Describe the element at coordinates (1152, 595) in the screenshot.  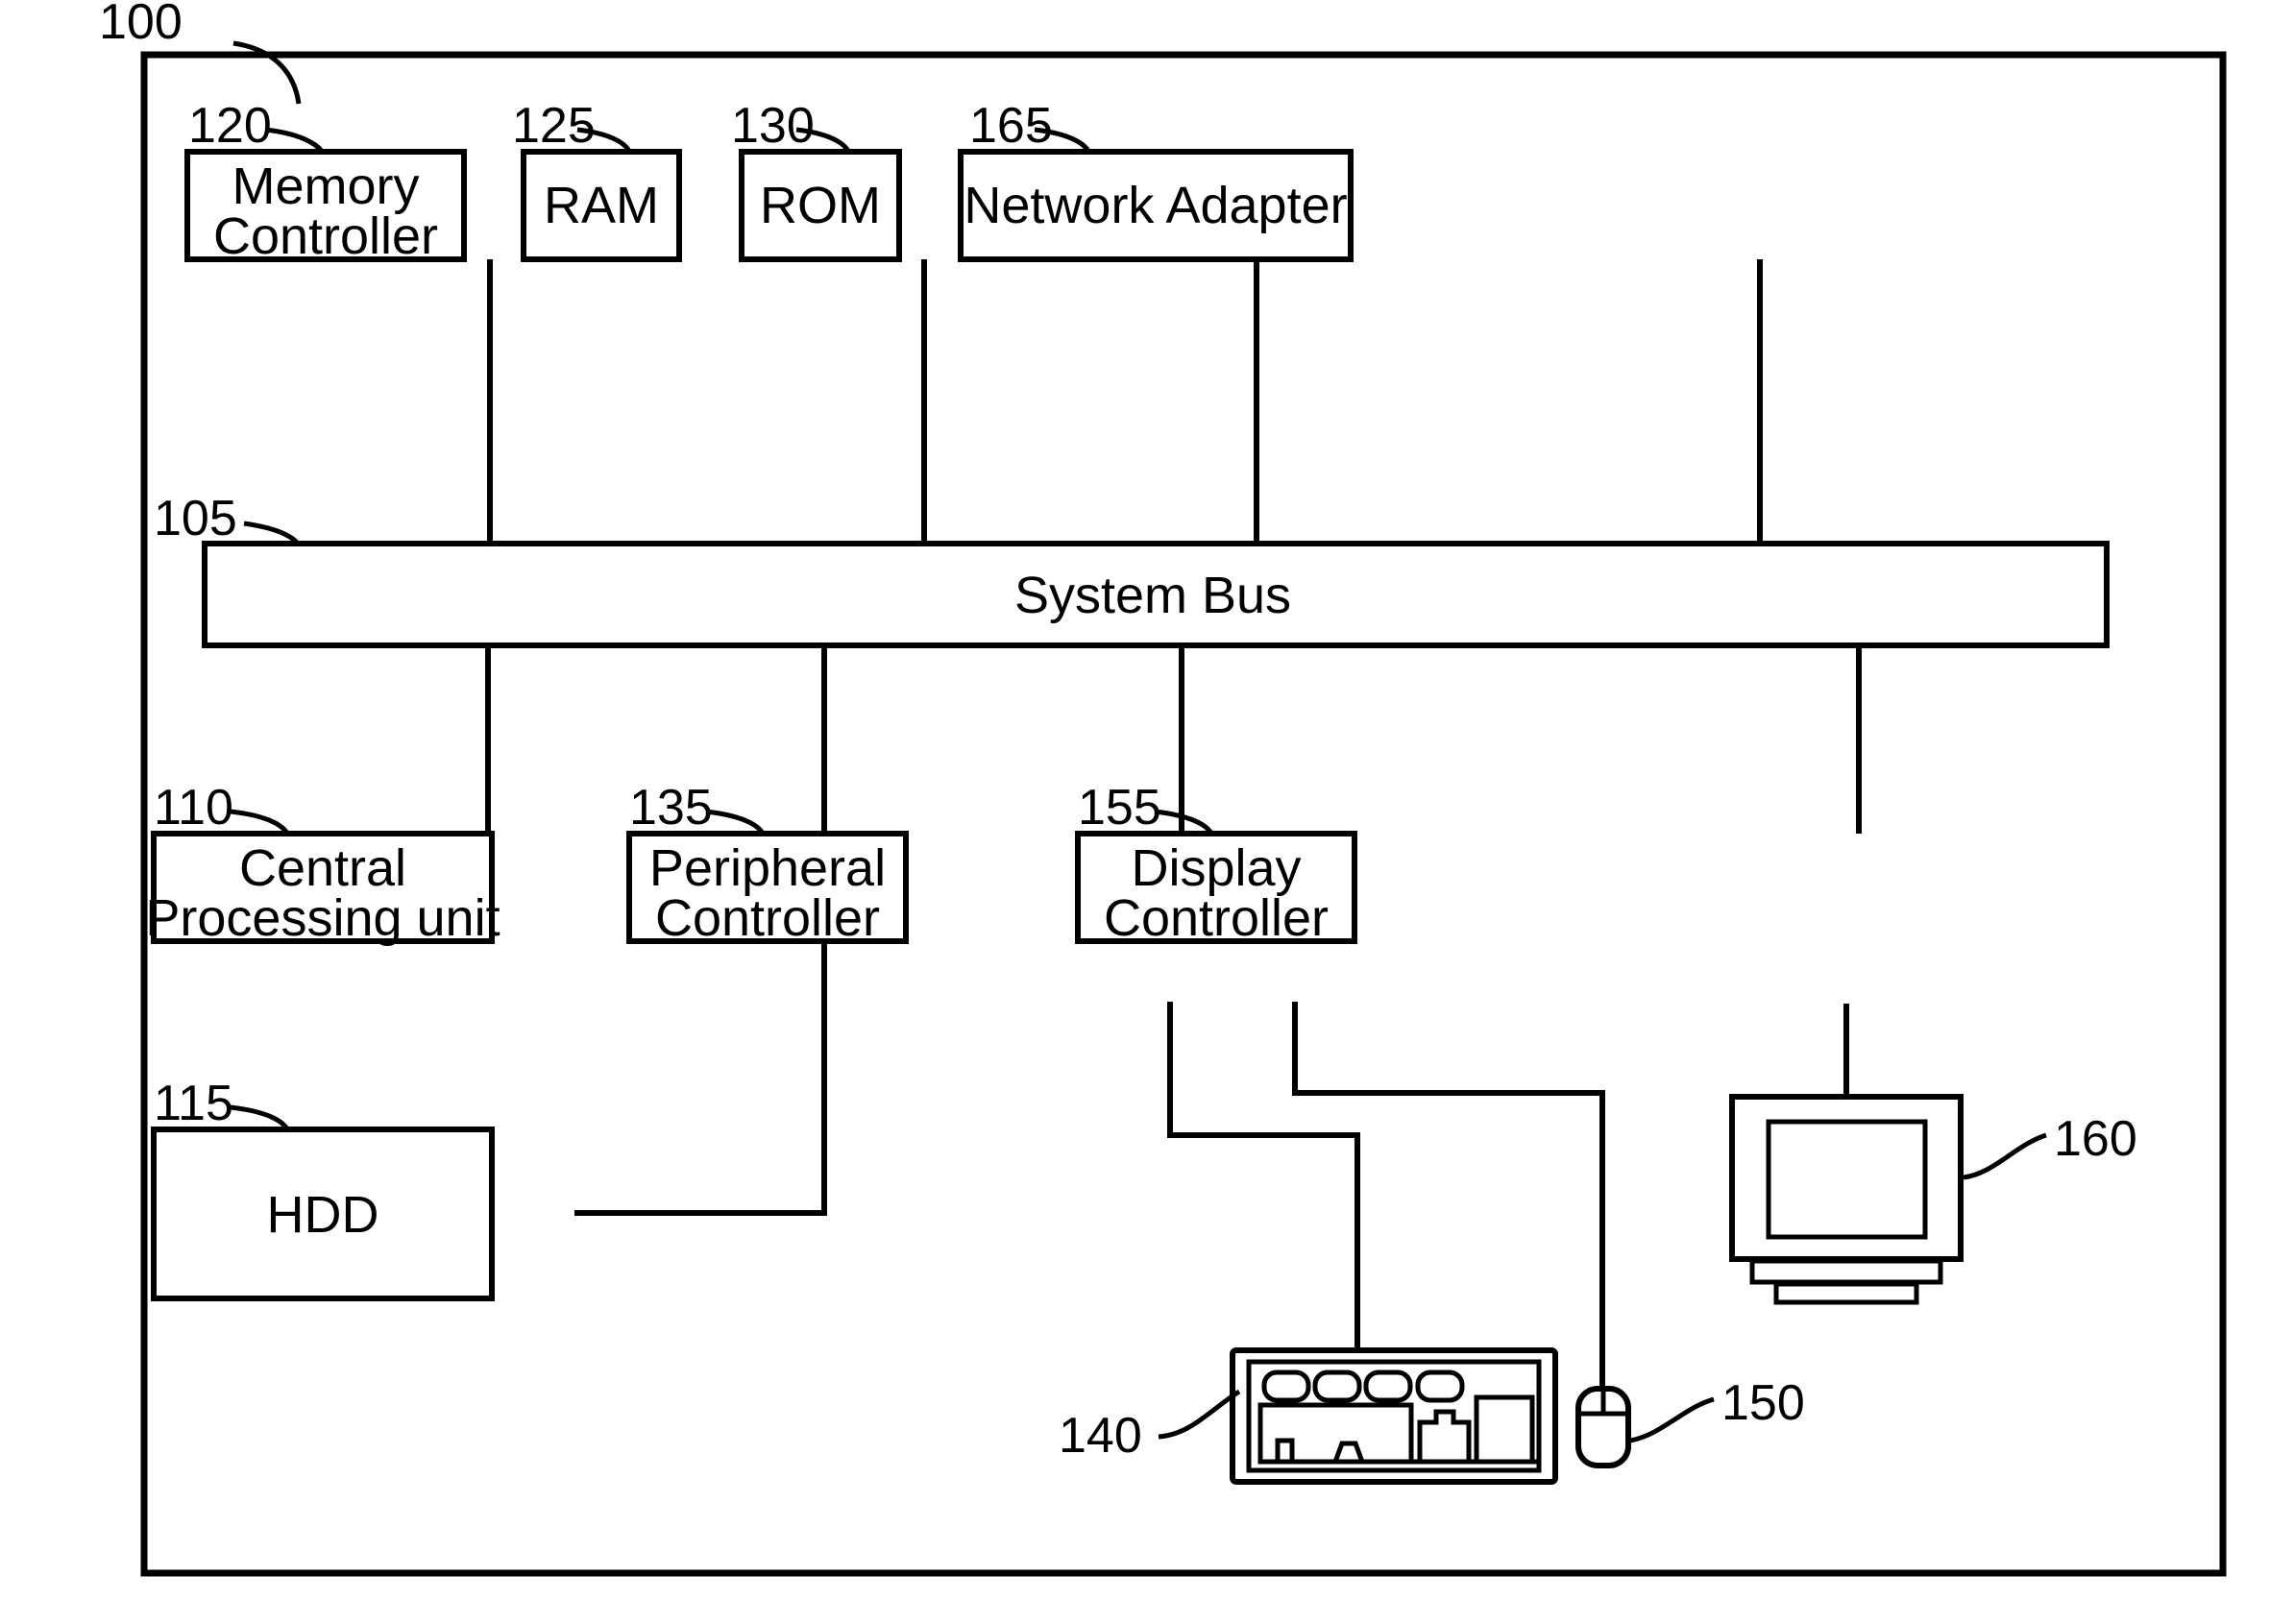
I see `block-label-system-bus: System Bus` at that location.